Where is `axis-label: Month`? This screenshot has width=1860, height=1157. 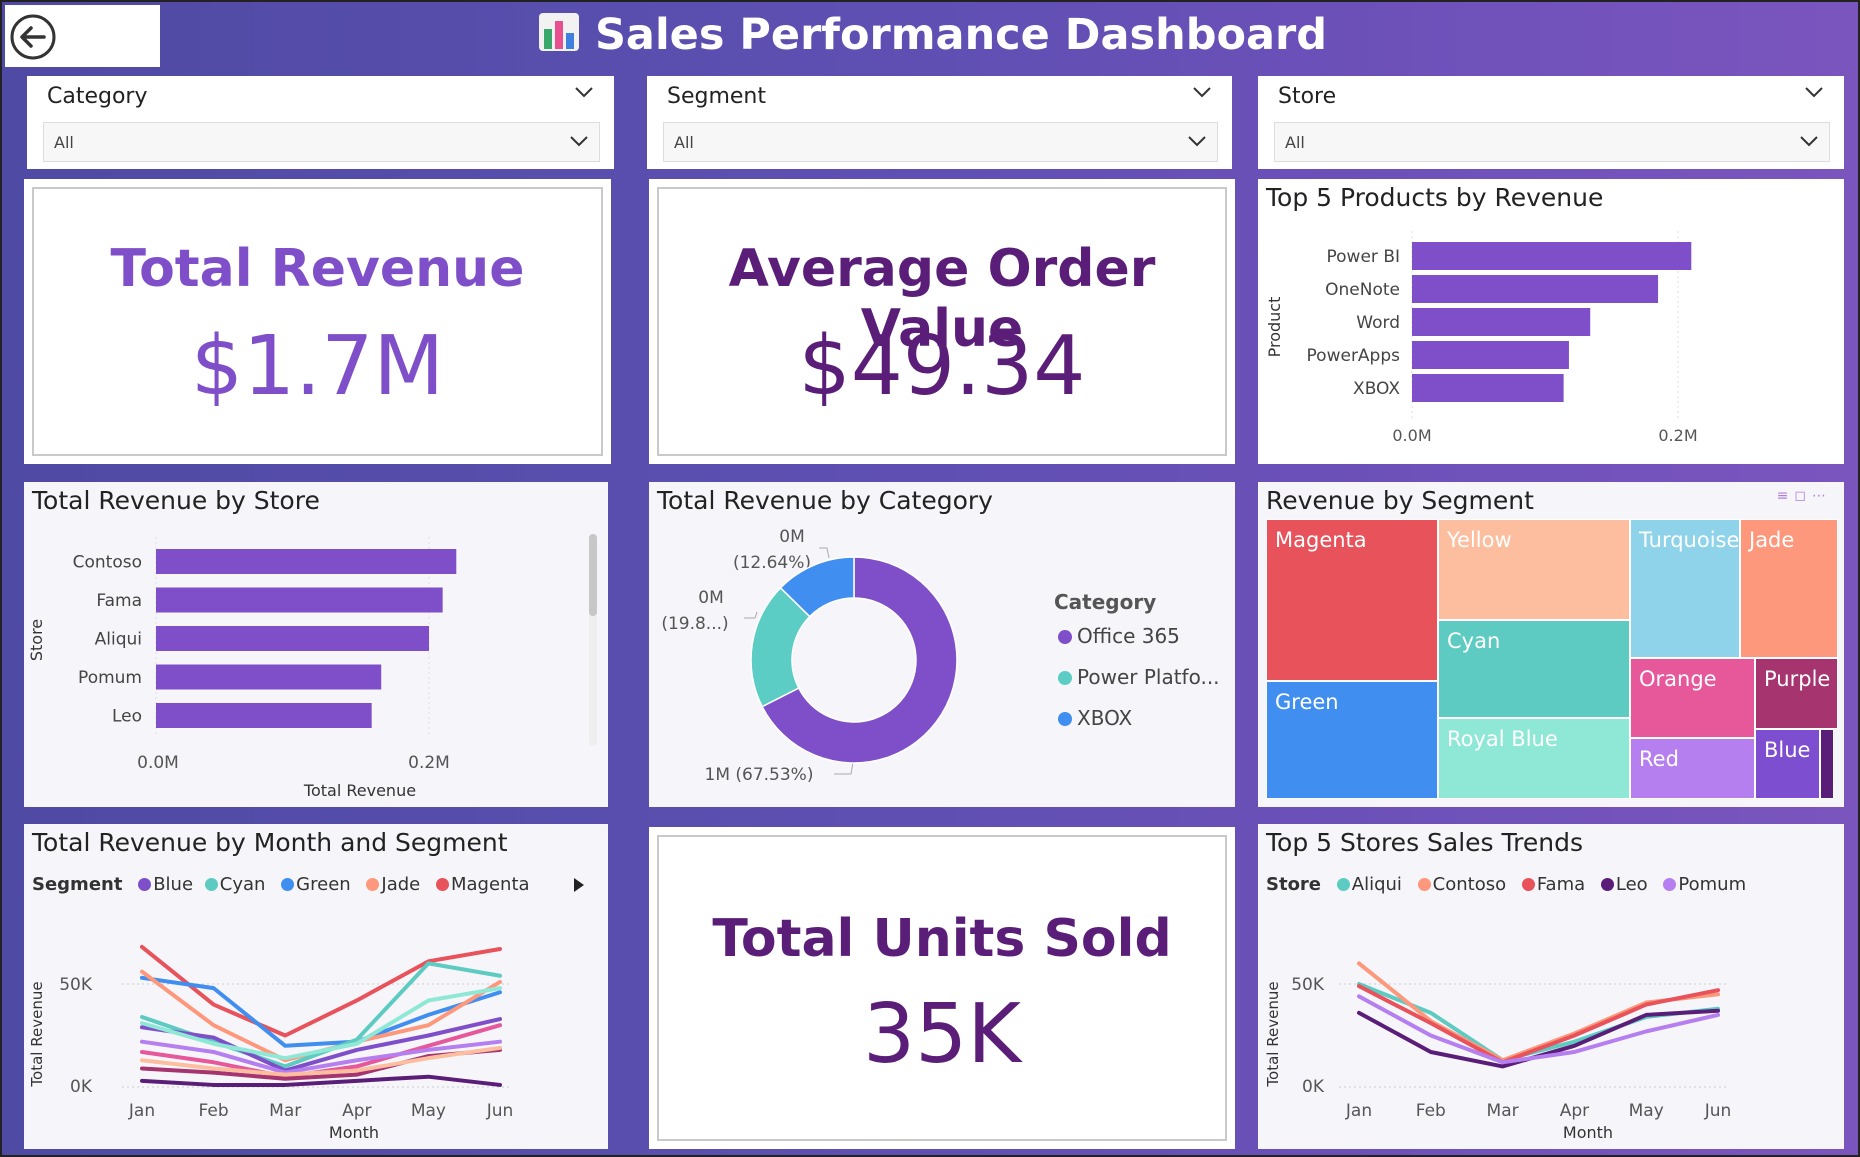 axis-label: Month is located at coordinates (354, 1132).